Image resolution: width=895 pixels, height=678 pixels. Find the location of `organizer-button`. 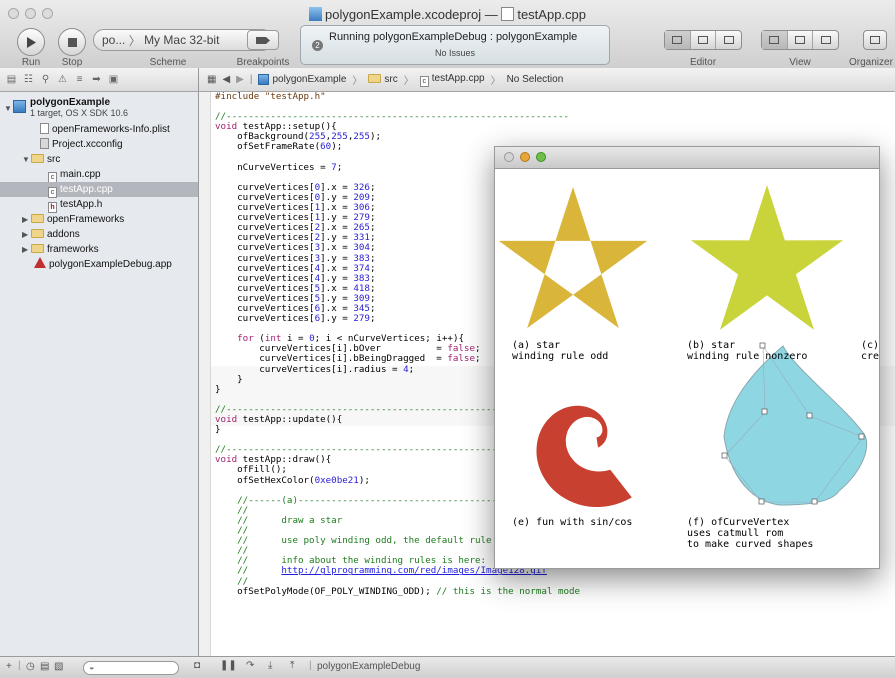

organizer-button is located at coordinates (875, 40).